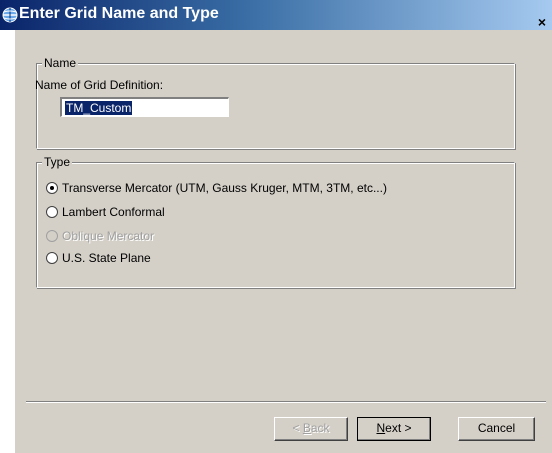 Image resolution: width=552 pixels, height=453 pixels. I want to click on grid-name-value: TM_Custom, so click(99, 108).